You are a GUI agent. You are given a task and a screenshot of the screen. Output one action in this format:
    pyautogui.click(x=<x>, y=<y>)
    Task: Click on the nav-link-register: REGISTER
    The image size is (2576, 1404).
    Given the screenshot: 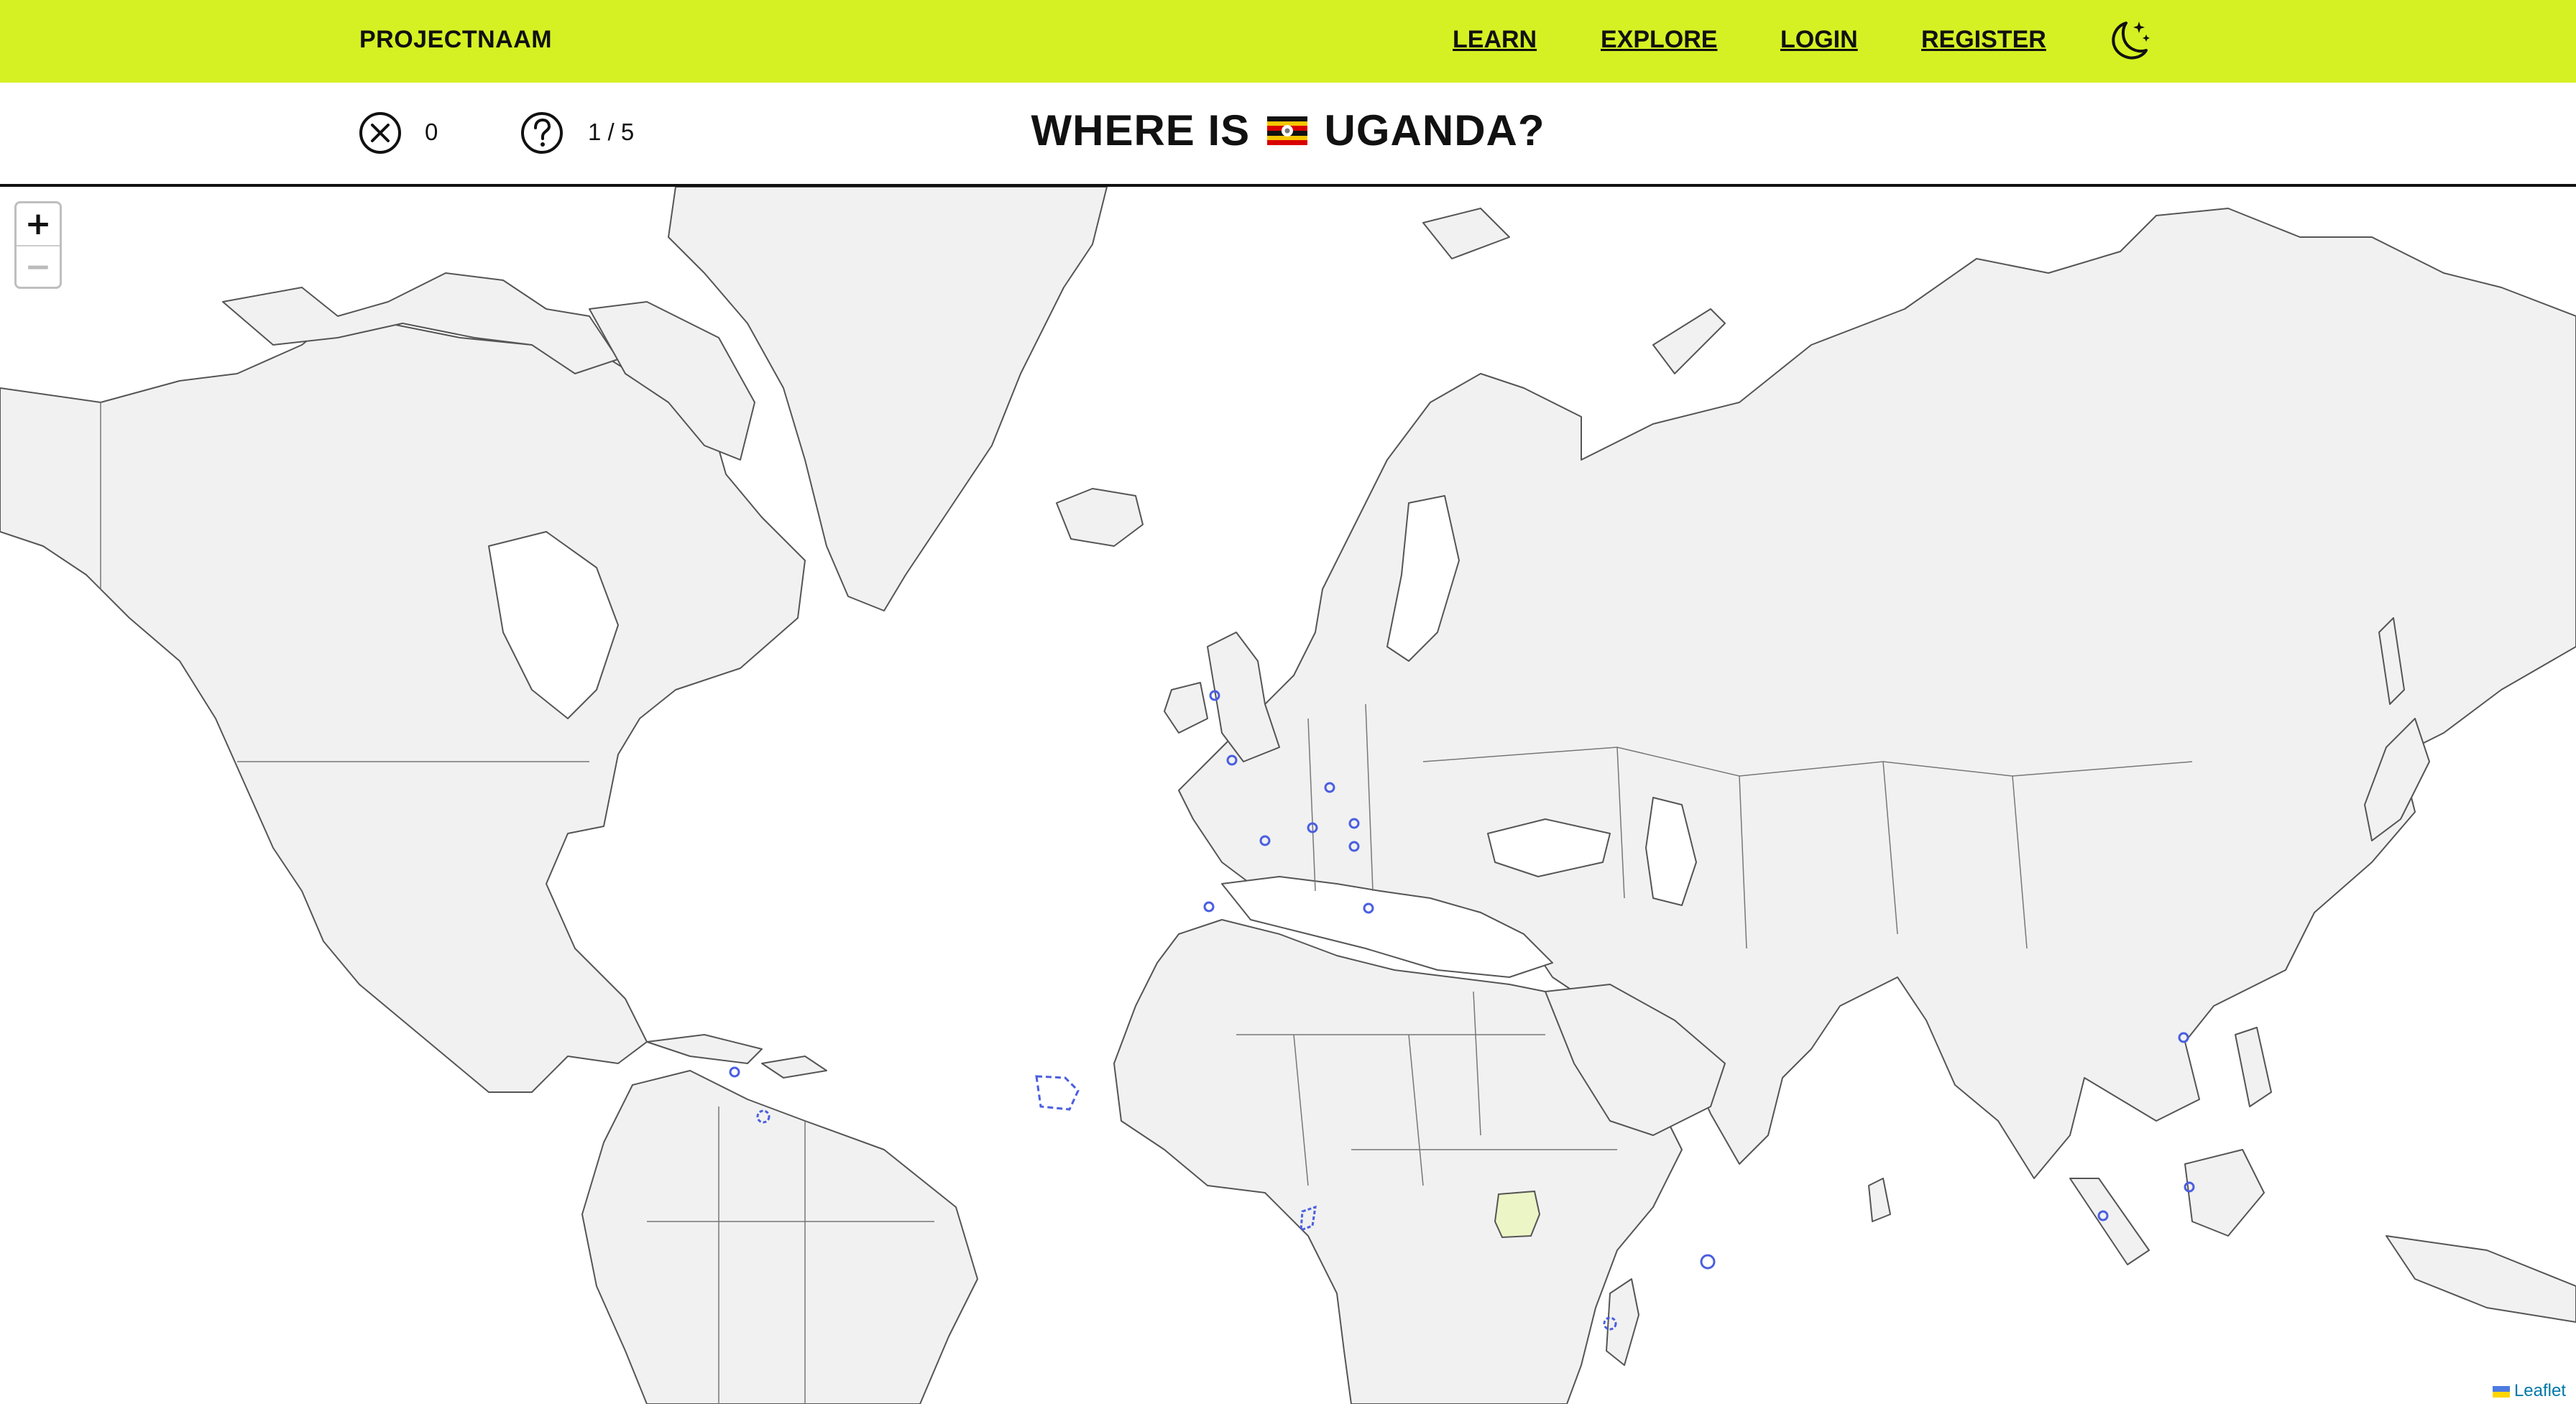 What is the action you would take?
    pyautogui.click(x=1983, y=40)
    